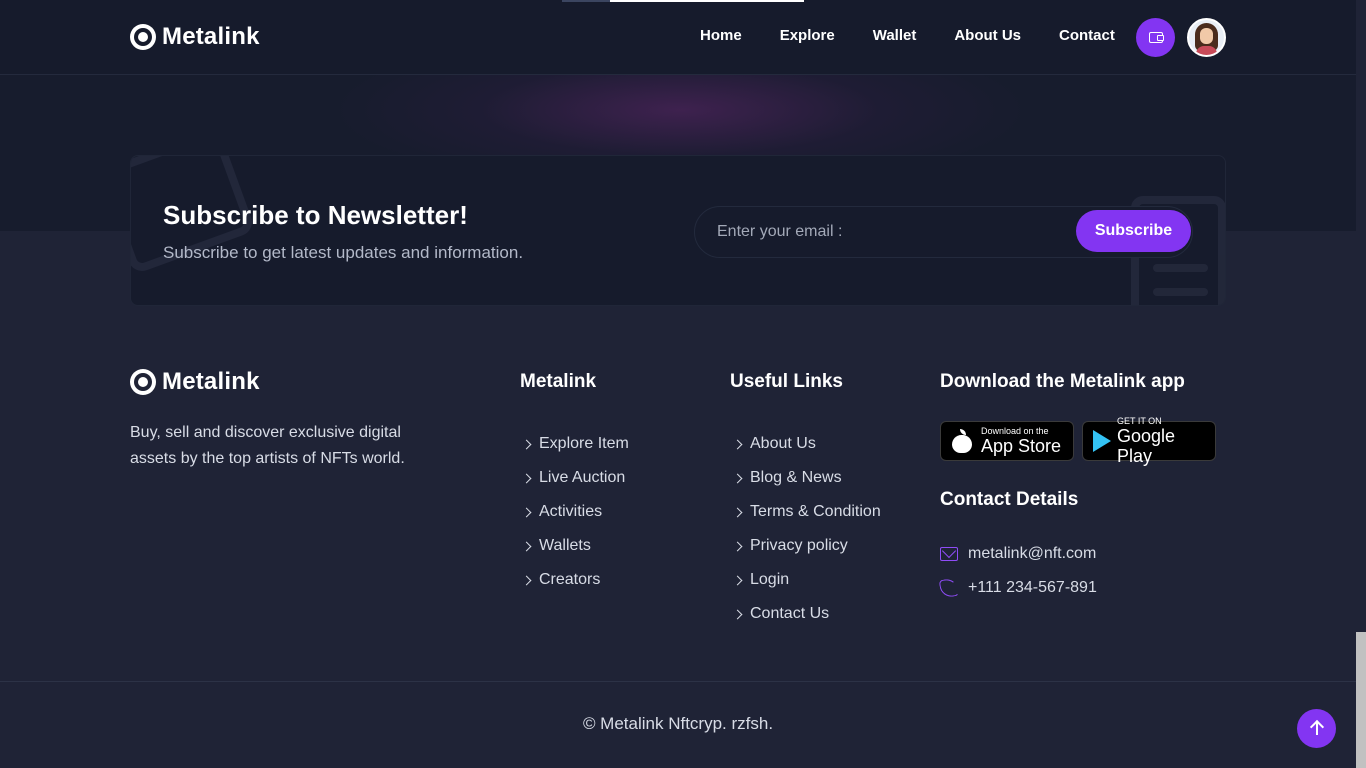  Describe the element at coordinates (1361, 700) in the screenshot. I see `scrollbar-thumb` at that location.